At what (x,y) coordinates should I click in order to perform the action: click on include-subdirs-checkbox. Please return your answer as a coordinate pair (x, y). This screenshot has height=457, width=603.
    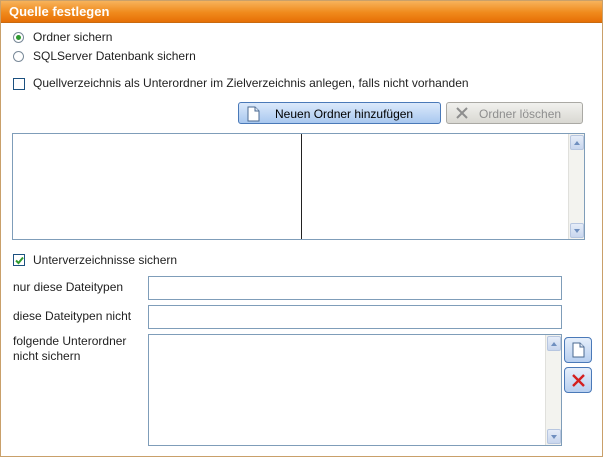
    Looking at the image, I should click on (19, 260).